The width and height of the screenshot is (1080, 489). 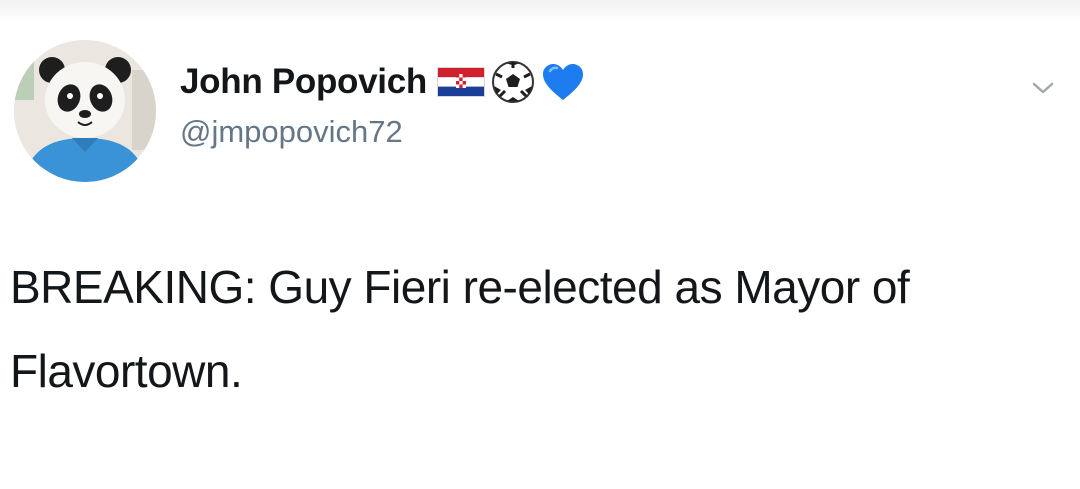 I want to click on avatar, so click(x=85, y=111).